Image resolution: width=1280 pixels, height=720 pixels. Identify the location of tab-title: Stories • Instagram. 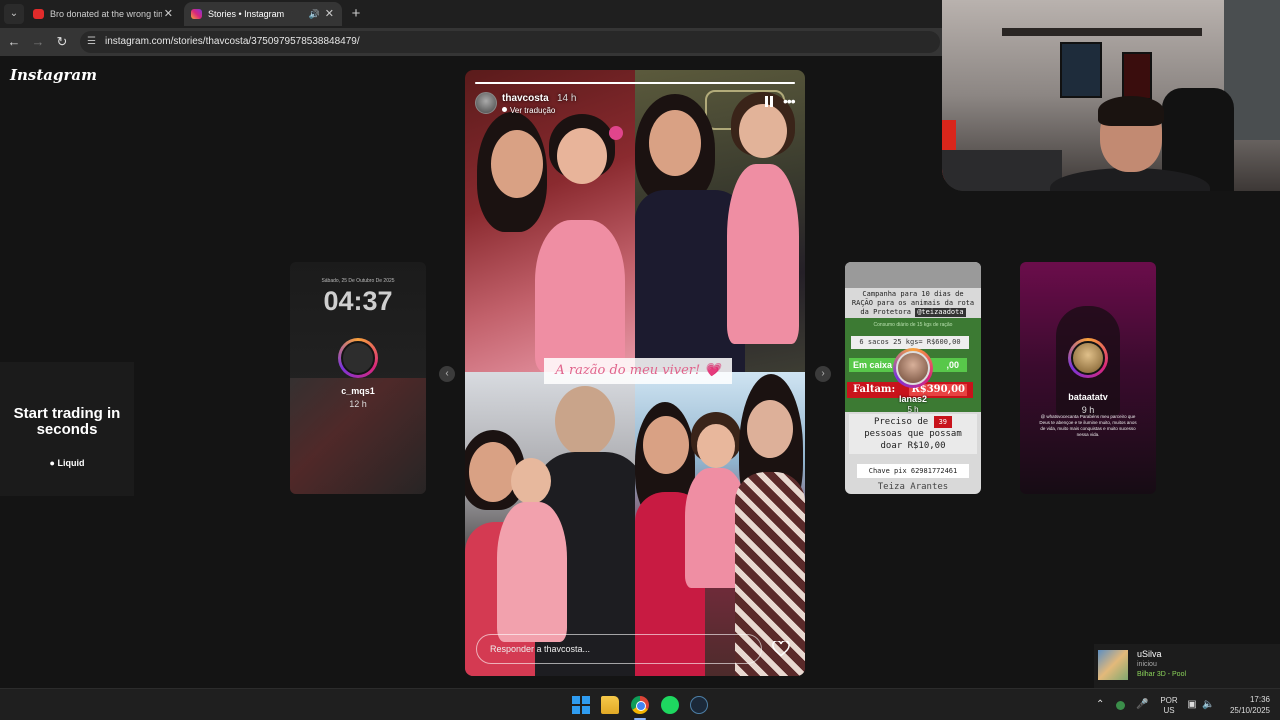
(246, 14).